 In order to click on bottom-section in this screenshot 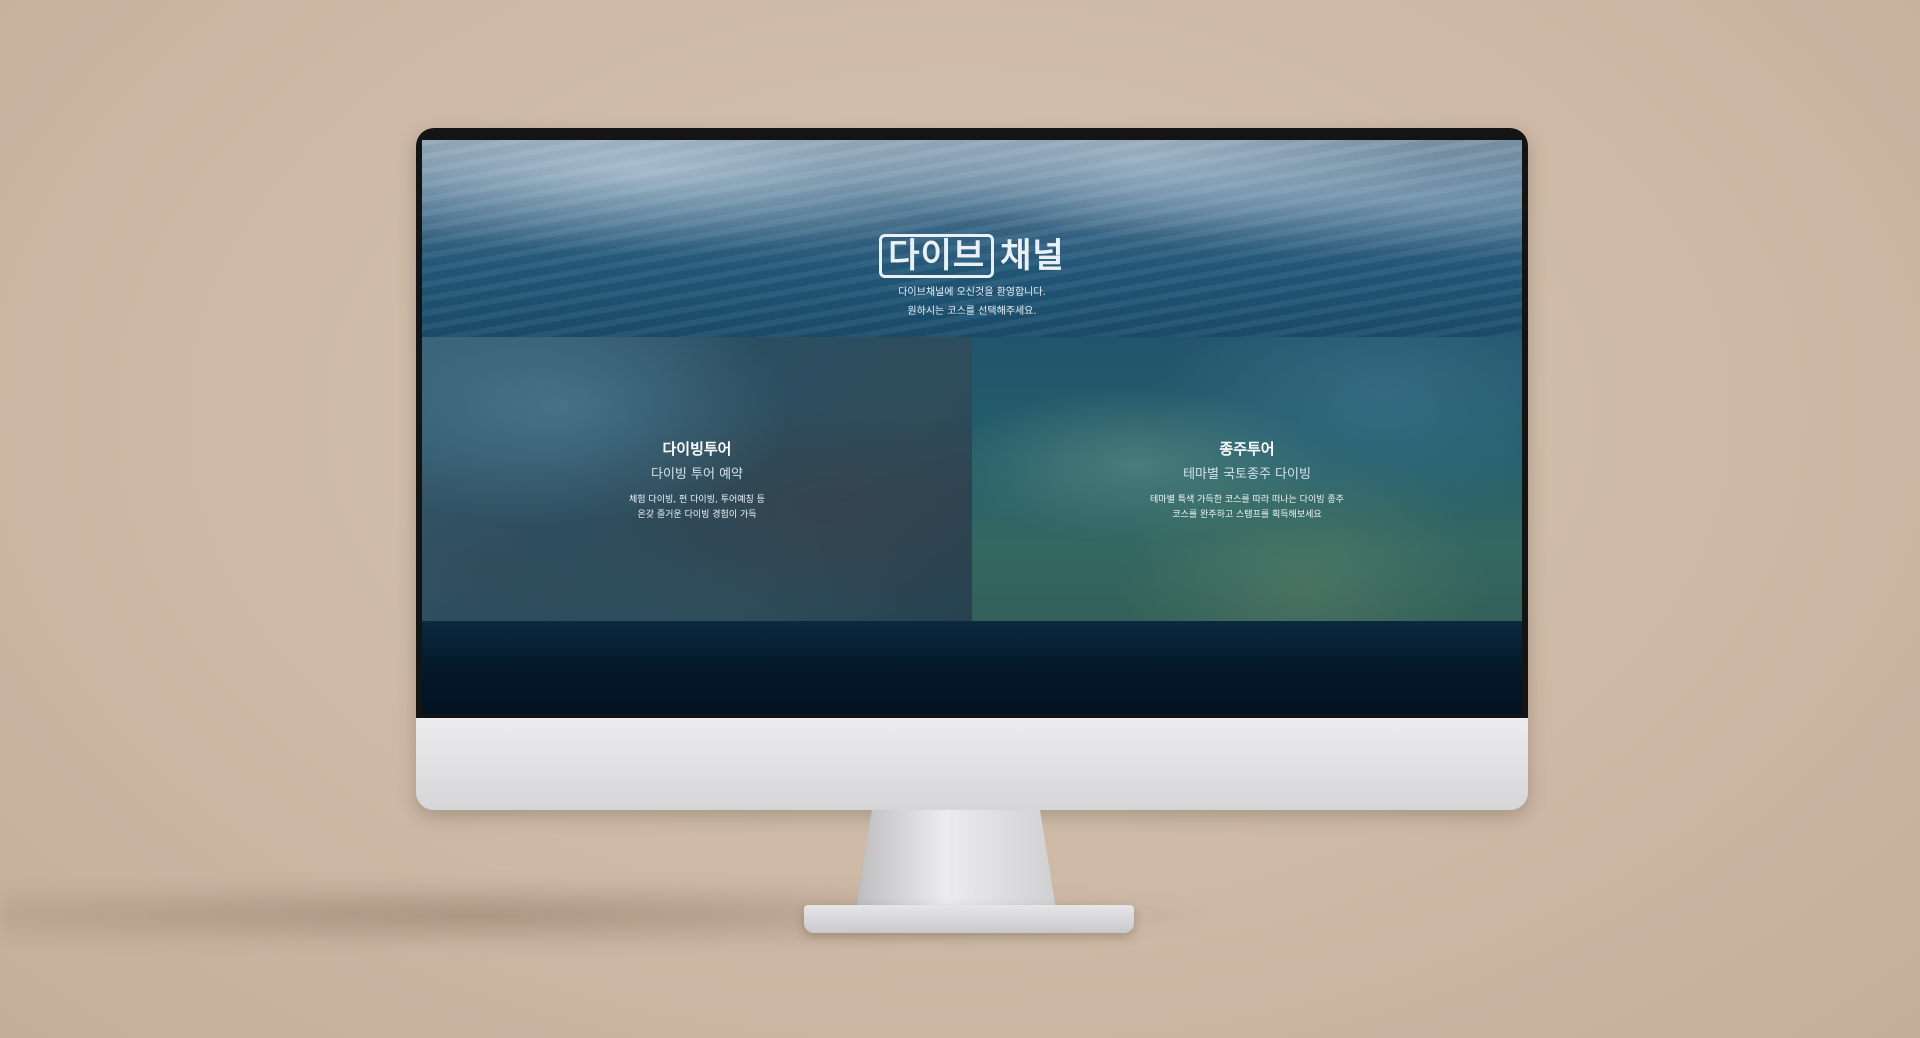, I will do `click(972, 667)`.